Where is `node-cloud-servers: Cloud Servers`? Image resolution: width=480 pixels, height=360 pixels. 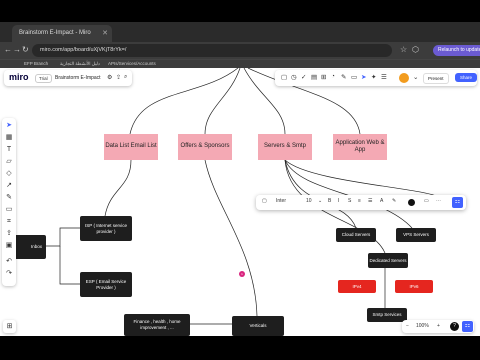
node-cloud-servers: Cloud Servers is located at coordinates (356, 235).